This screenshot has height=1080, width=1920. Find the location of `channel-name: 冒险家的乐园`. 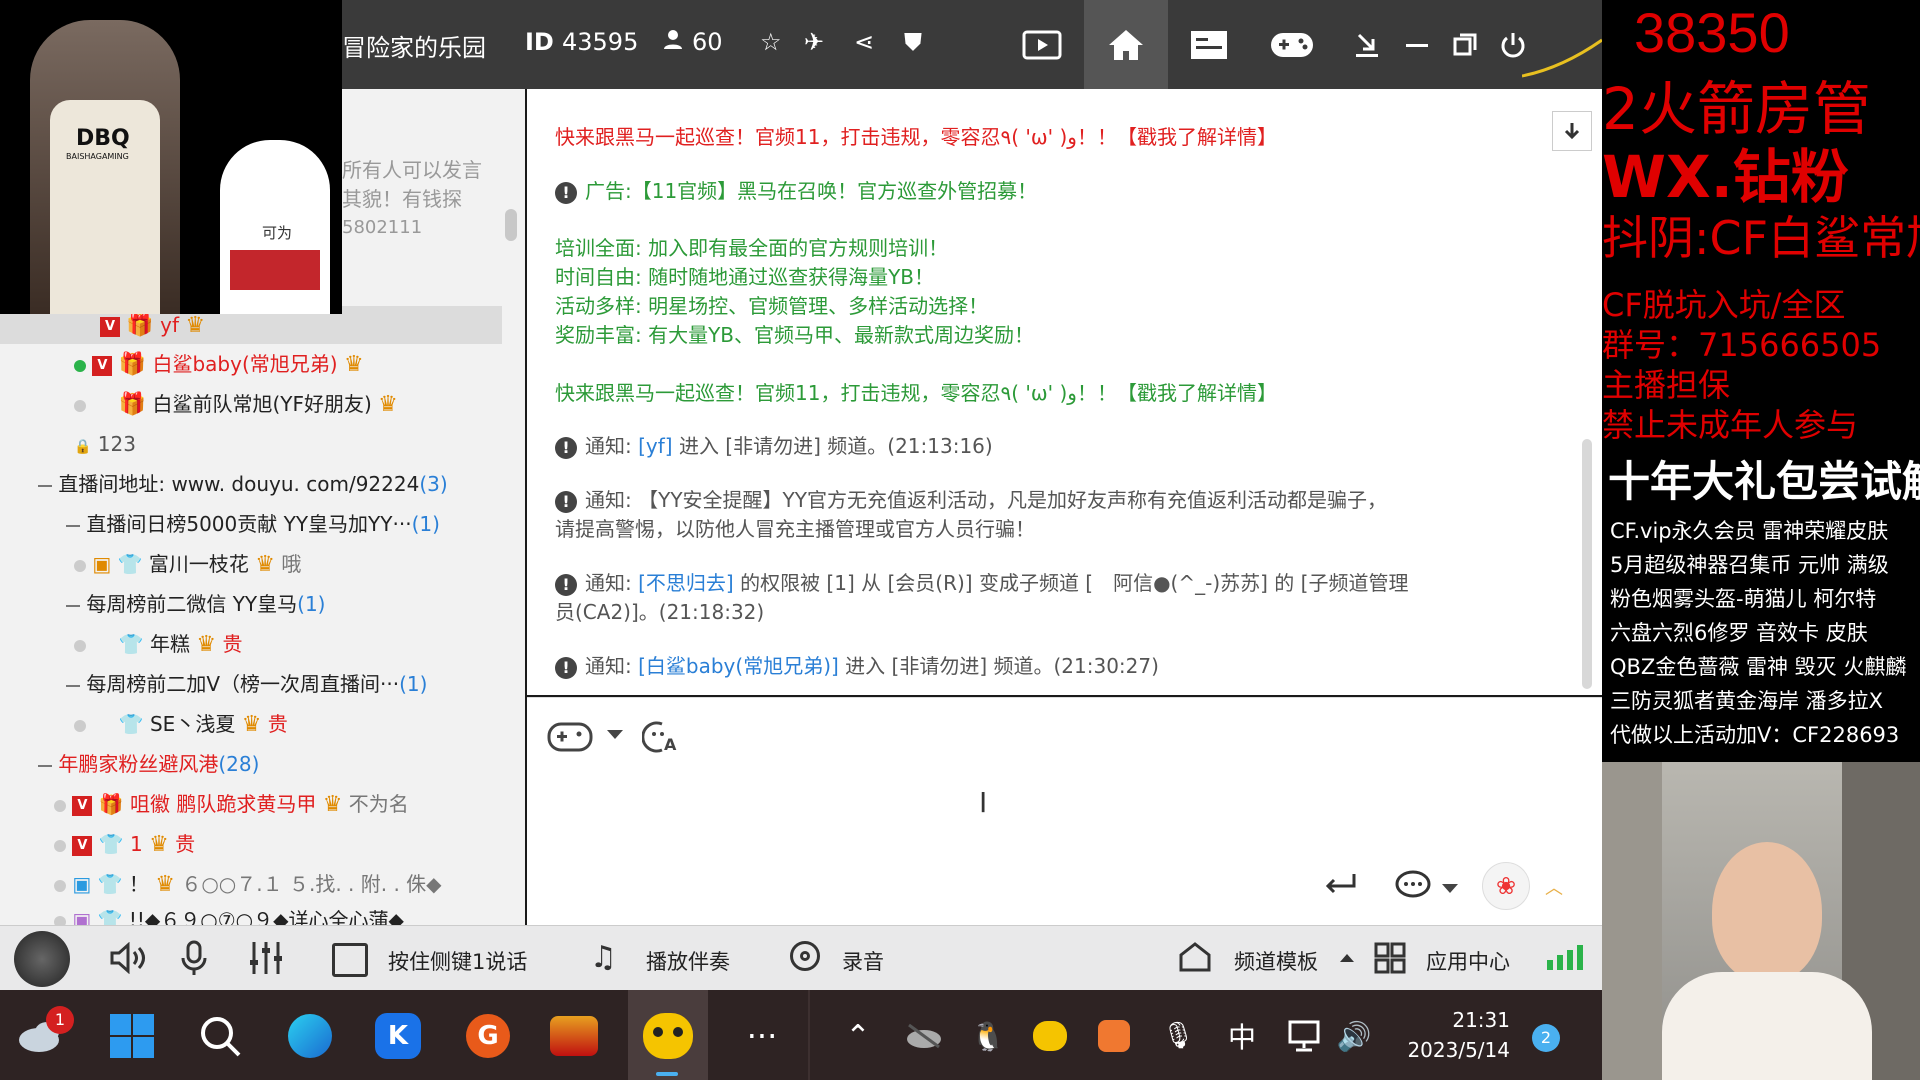

channel-name: 冒险家的乐园 is located at coordinates (414, 48).